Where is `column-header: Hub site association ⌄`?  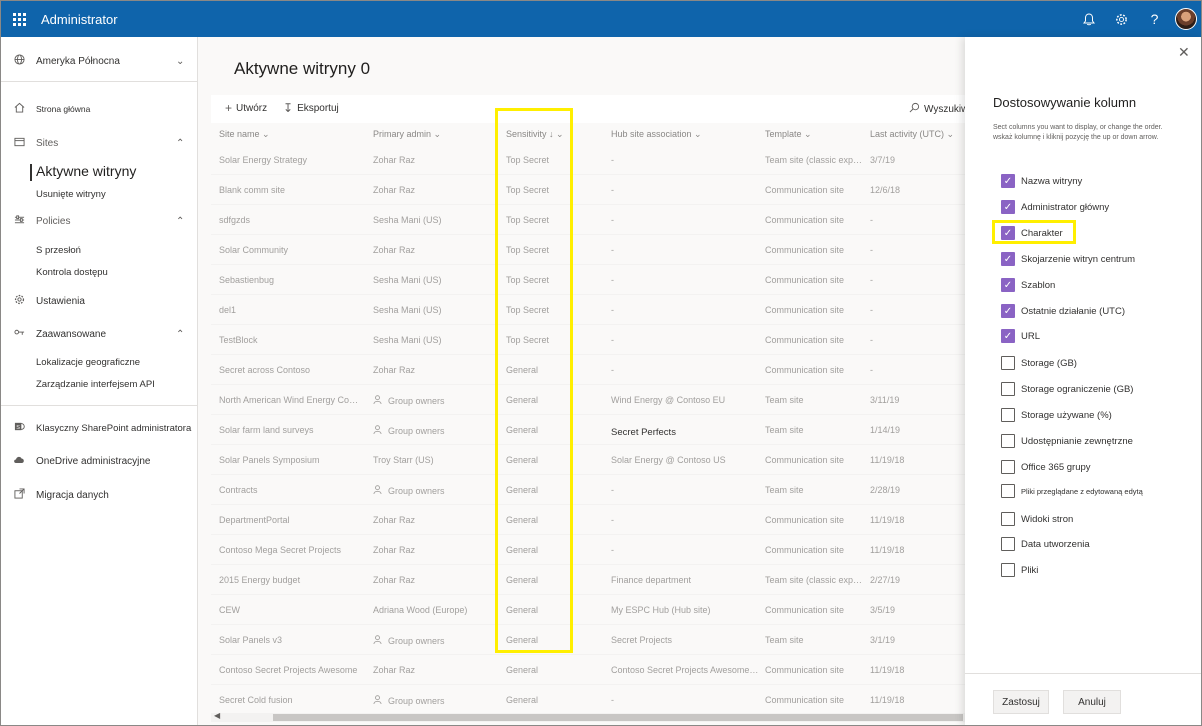 column-header: Hub site association ⌄ is located at coordinates (656, 134).